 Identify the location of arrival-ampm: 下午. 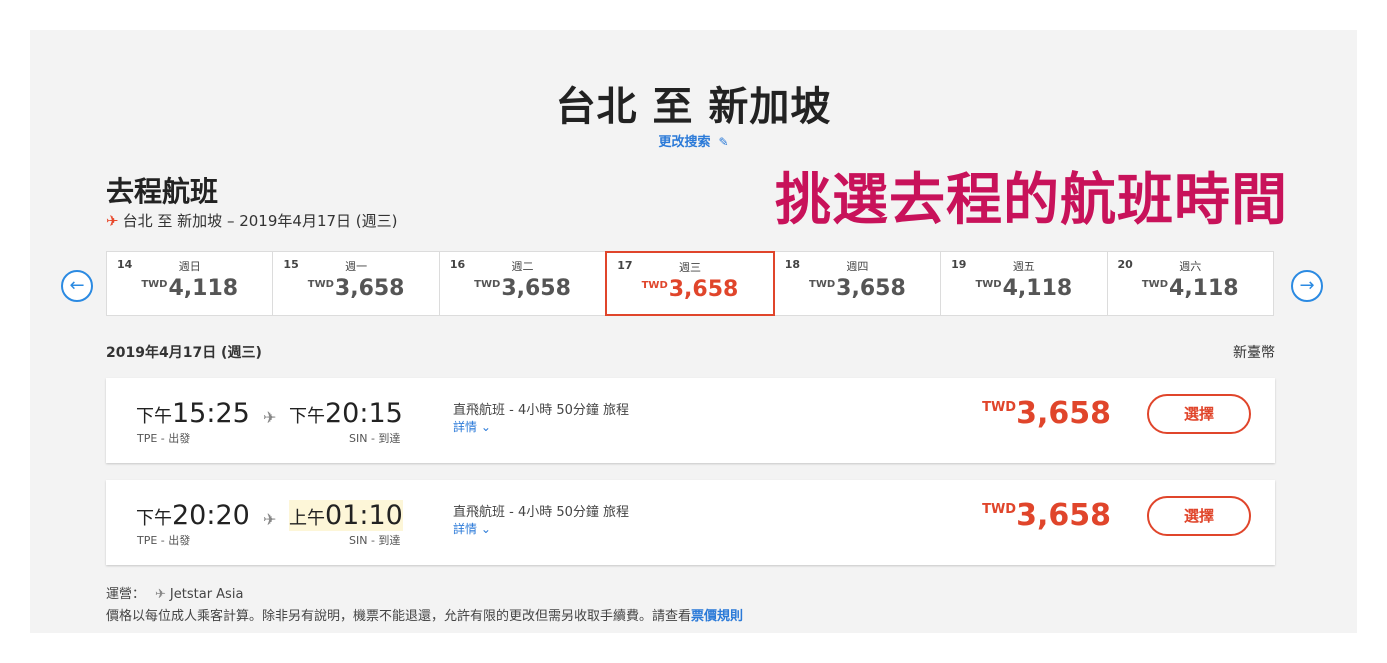
(307, 416).